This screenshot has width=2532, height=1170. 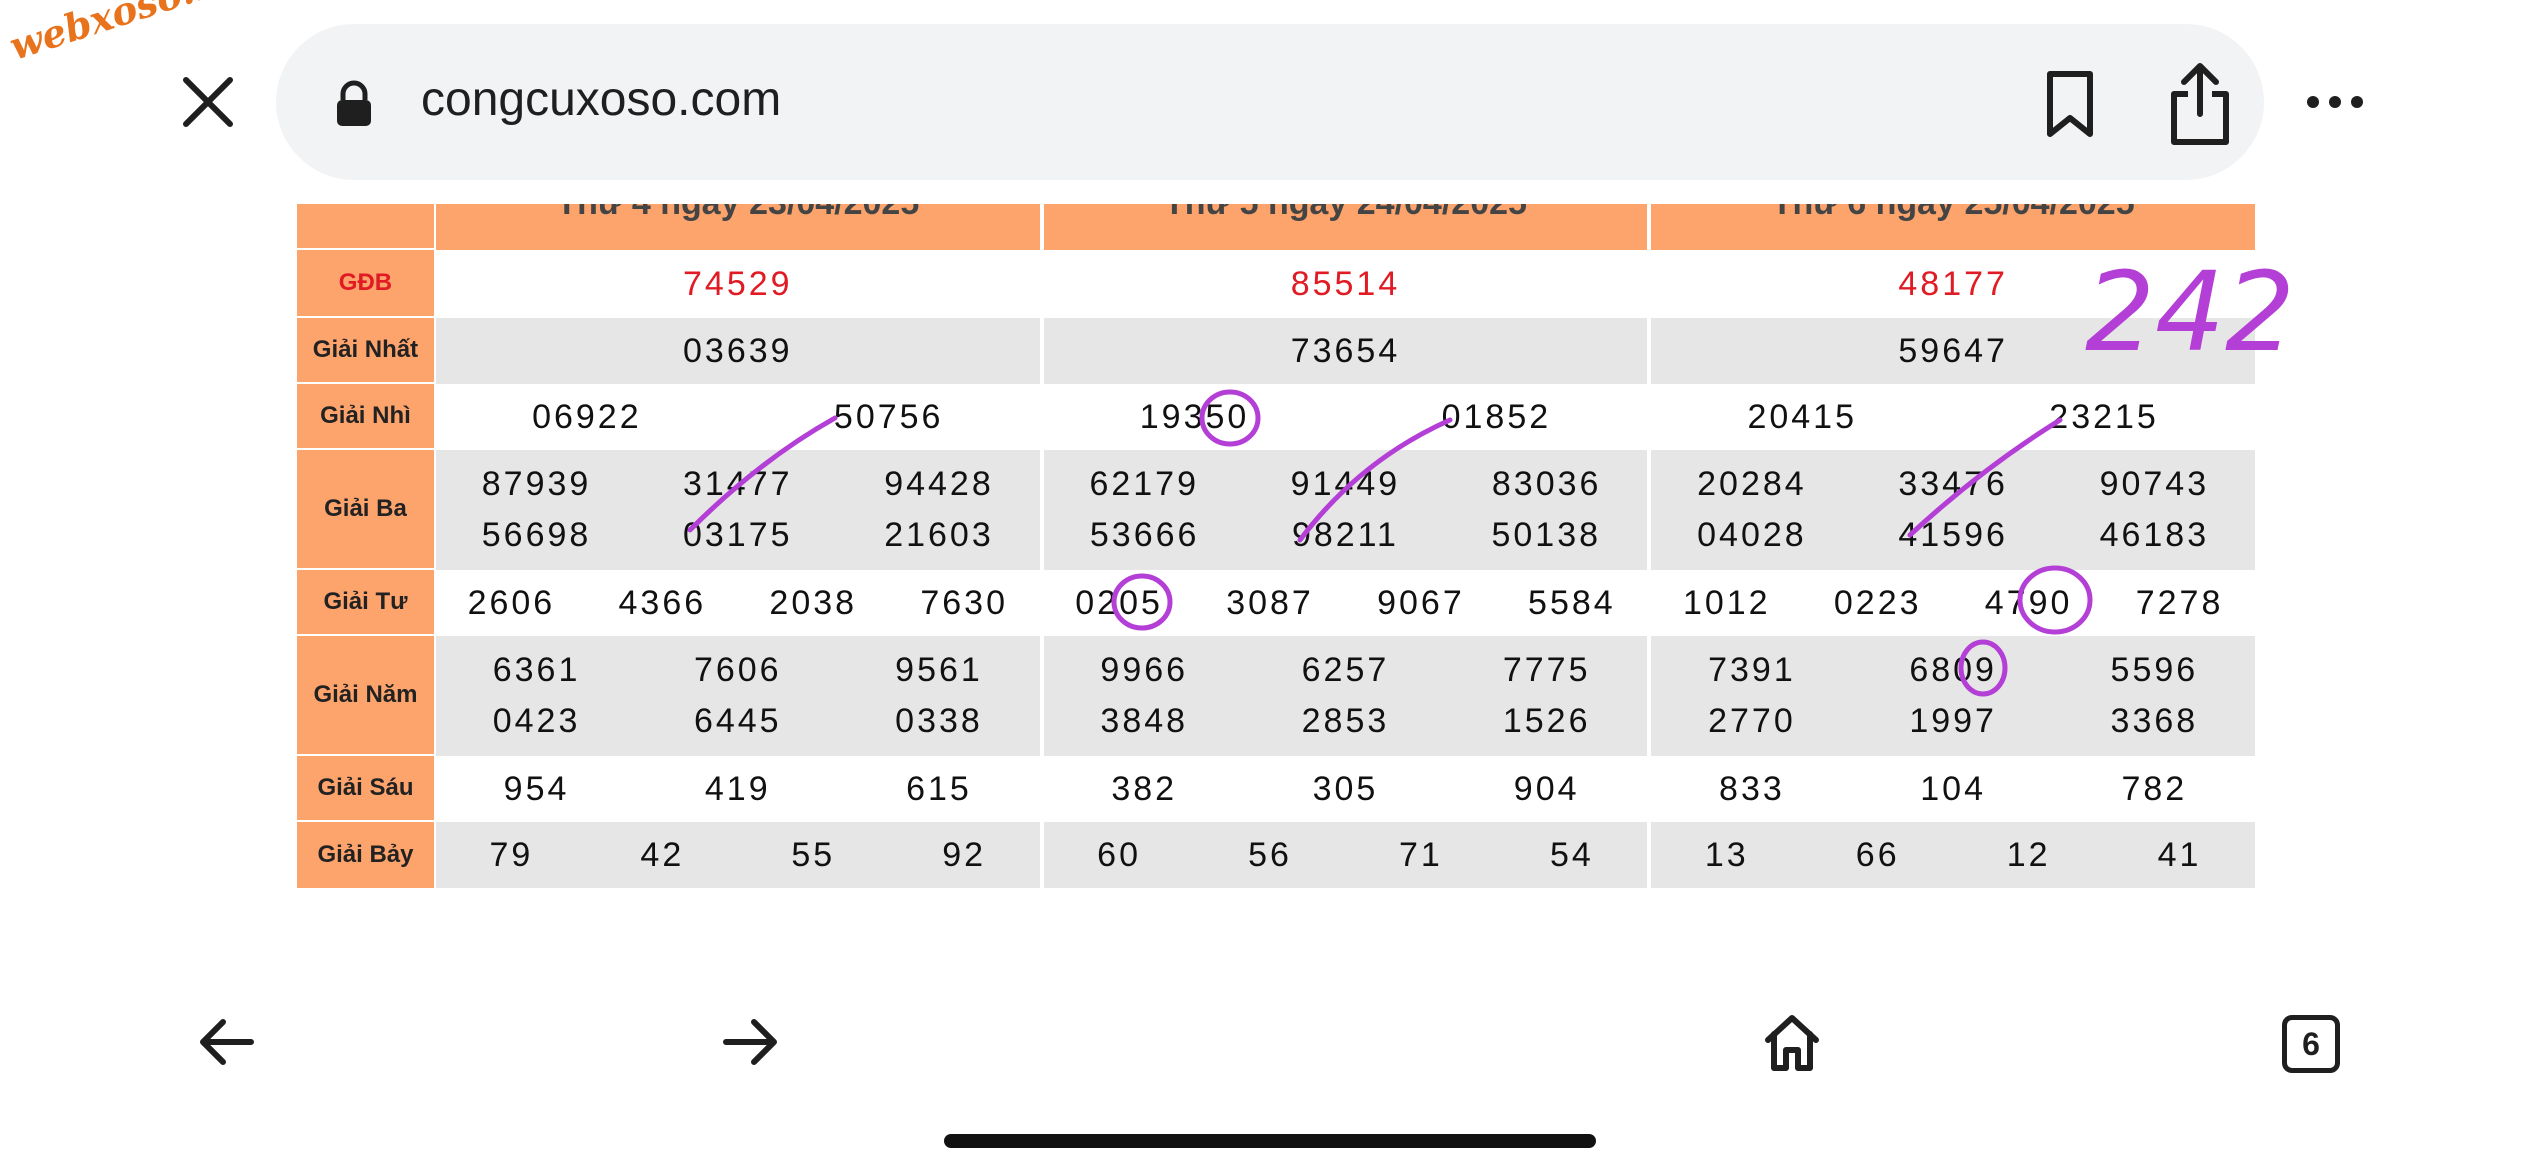 I want to click on prize-number: 53666, so click(x=1144, y=535).